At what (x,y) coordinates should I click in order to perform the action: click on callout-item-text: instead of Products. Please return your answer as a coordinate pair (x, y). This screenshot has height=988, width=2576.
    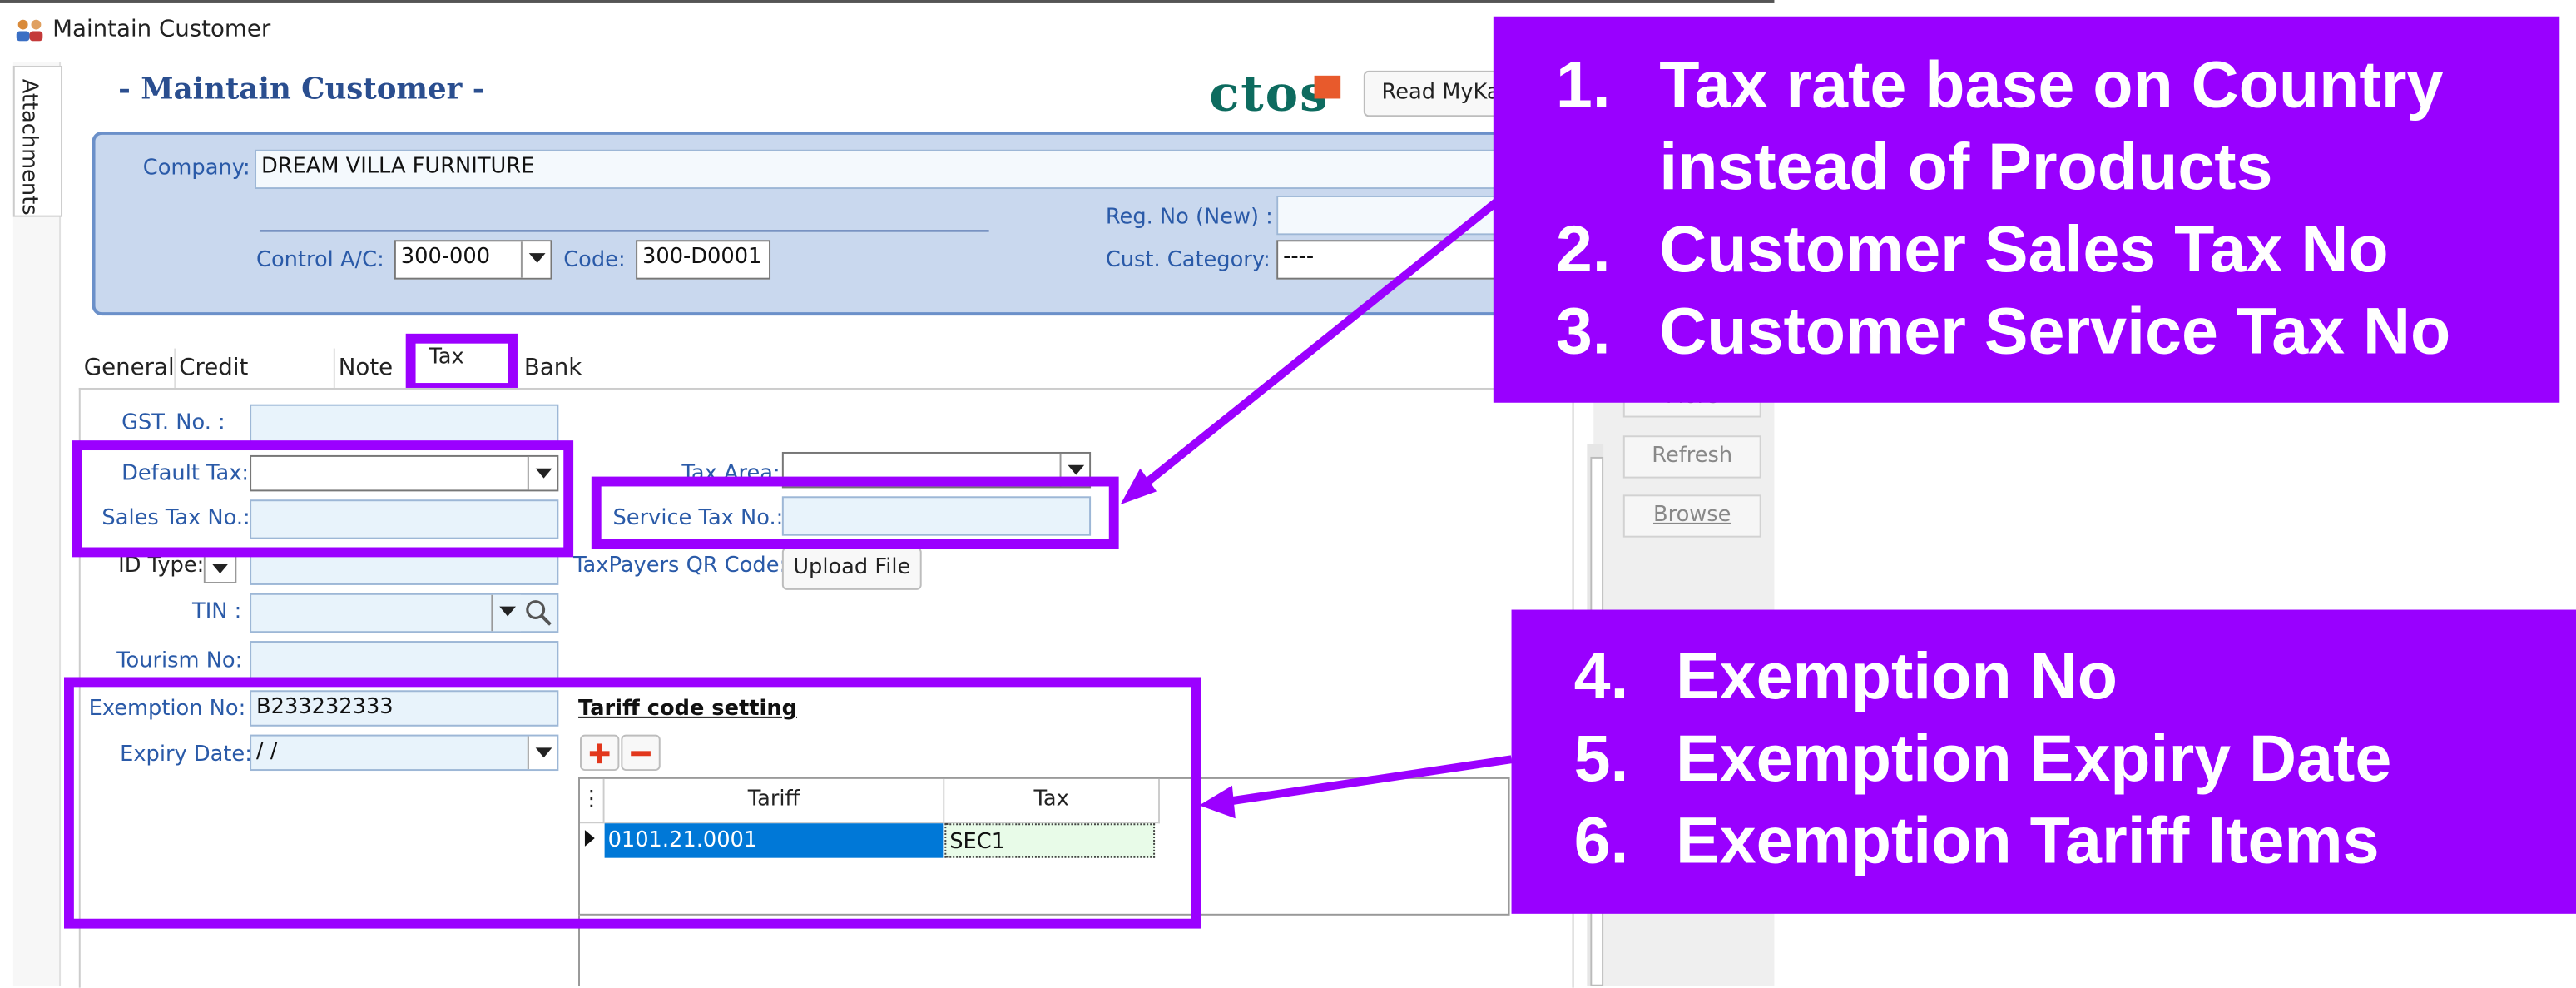
    Looking at the image, I should click on (1966, 167).